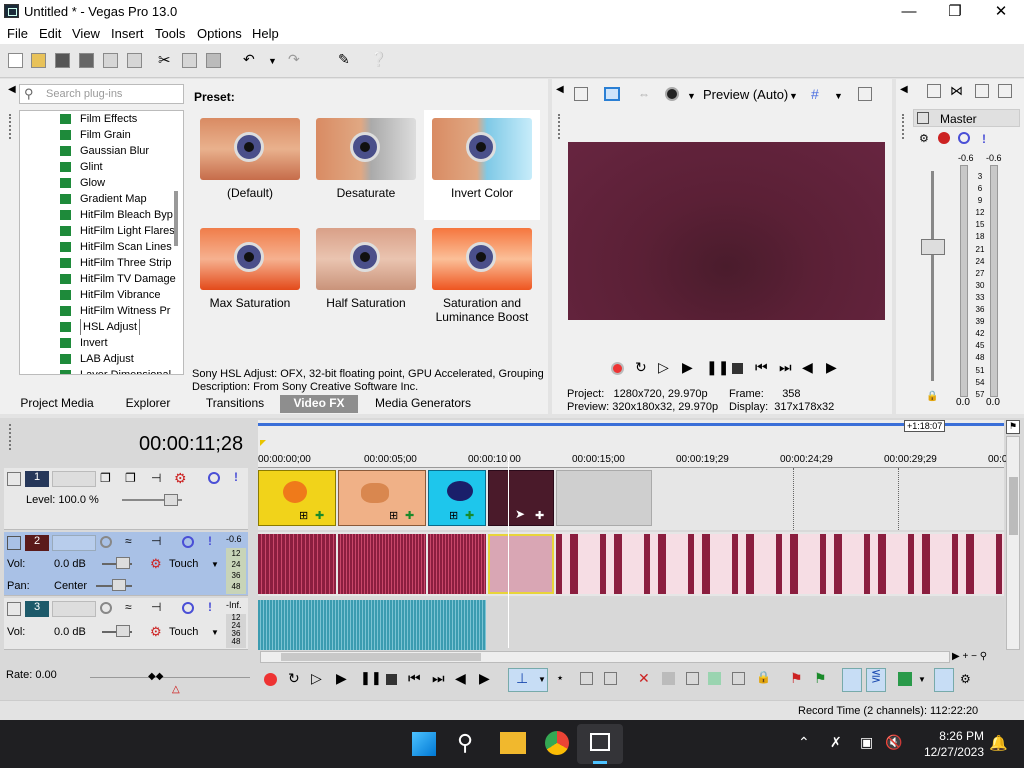  What do you see at coordinates (121, 359) in the screenshot?
I see `plugin-item: LAB Adjust` at bounding box center [121, 359].